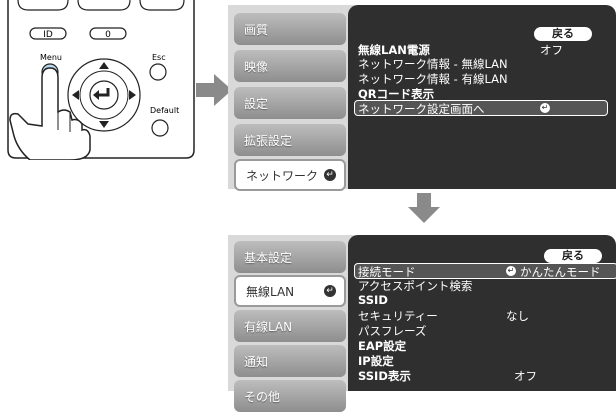 The width and height of the screenshot is (616, 412). I want to click on zero-button-label: 0, so click(108, 35).